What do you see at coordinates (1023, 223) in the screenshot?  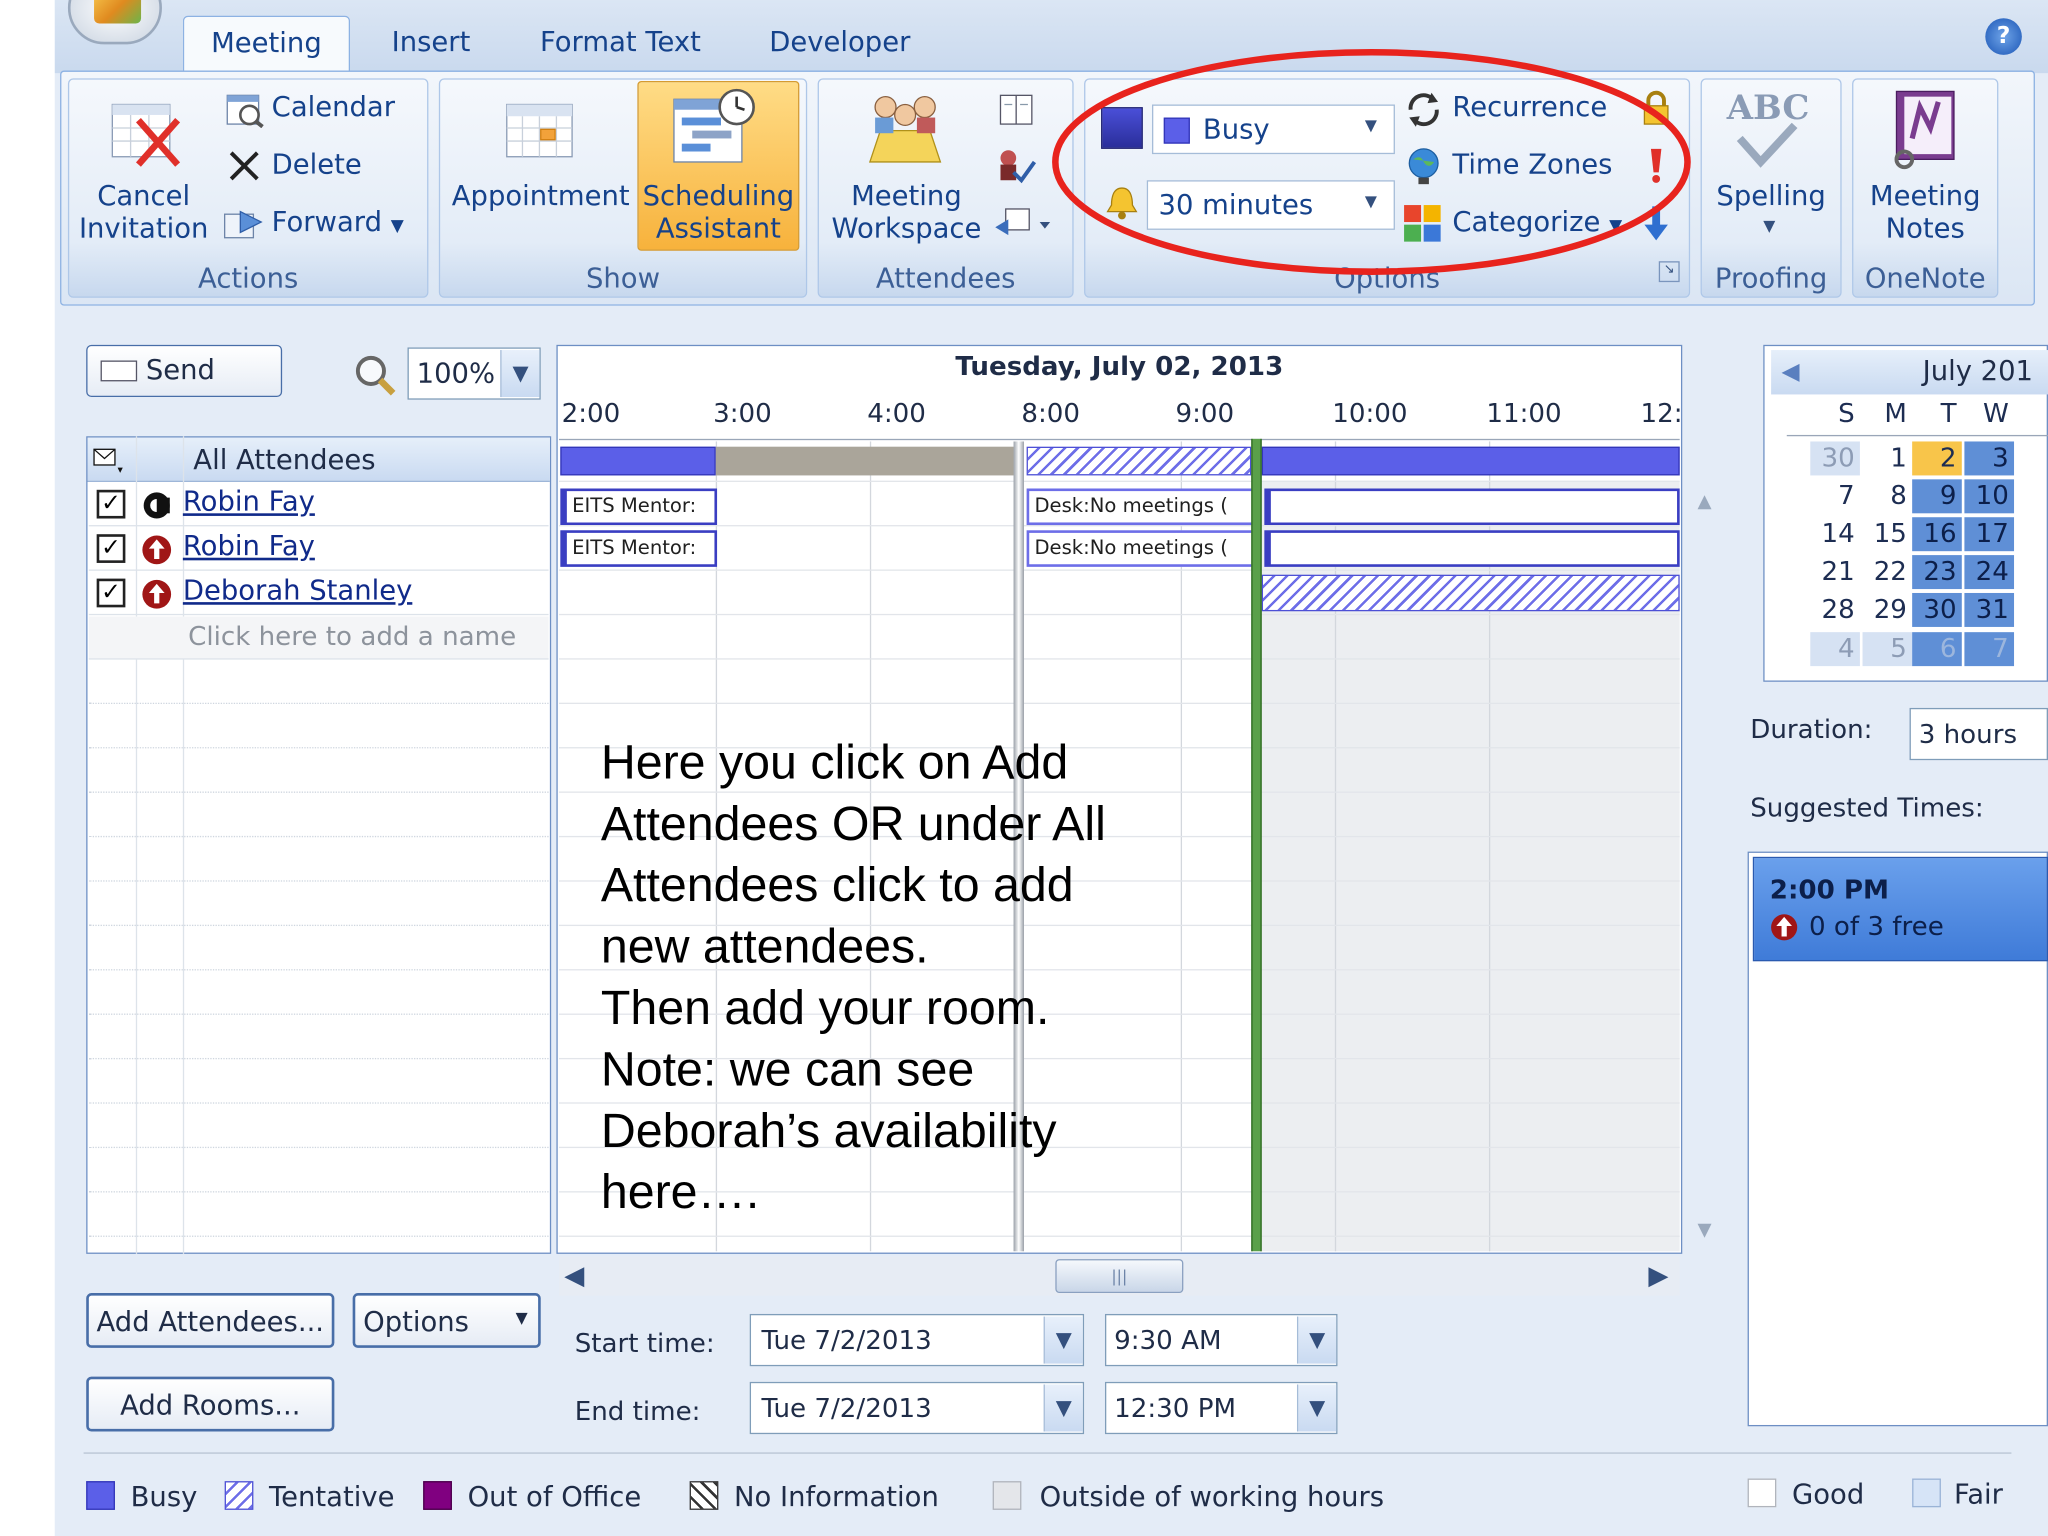 I see `response-options-icon` at bounding box center [1023, 223].